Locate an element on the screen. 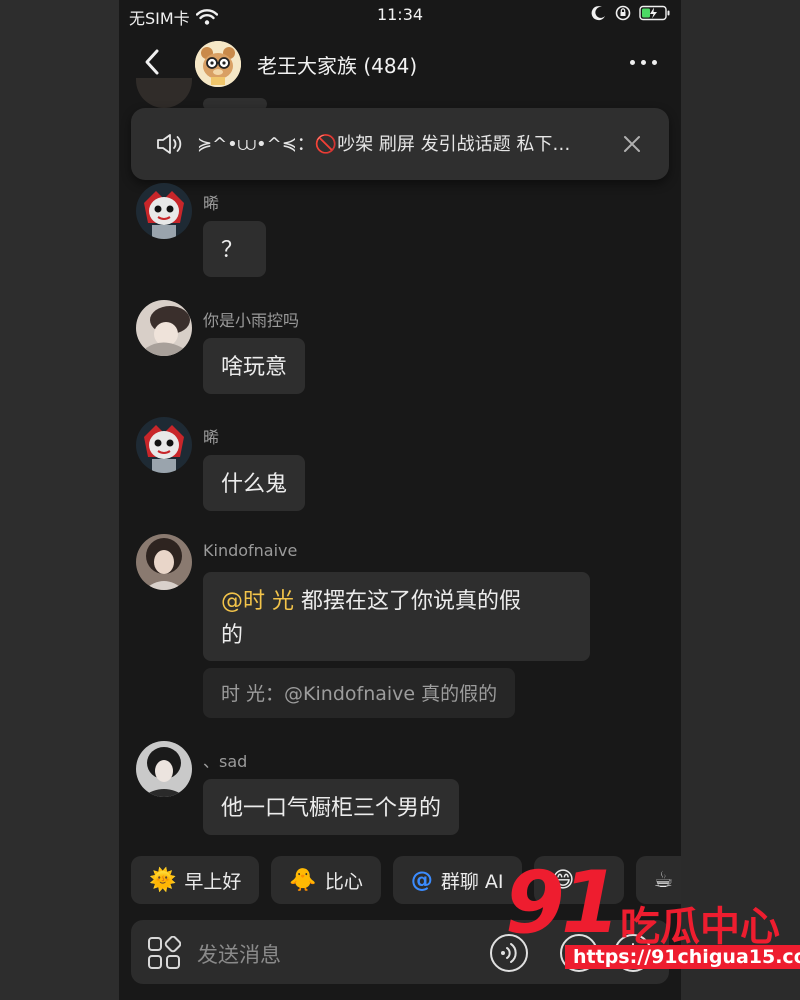 The height and width of the screenshot is (1000, 800). back-arrow-icon is located at coordinates (153, 62).